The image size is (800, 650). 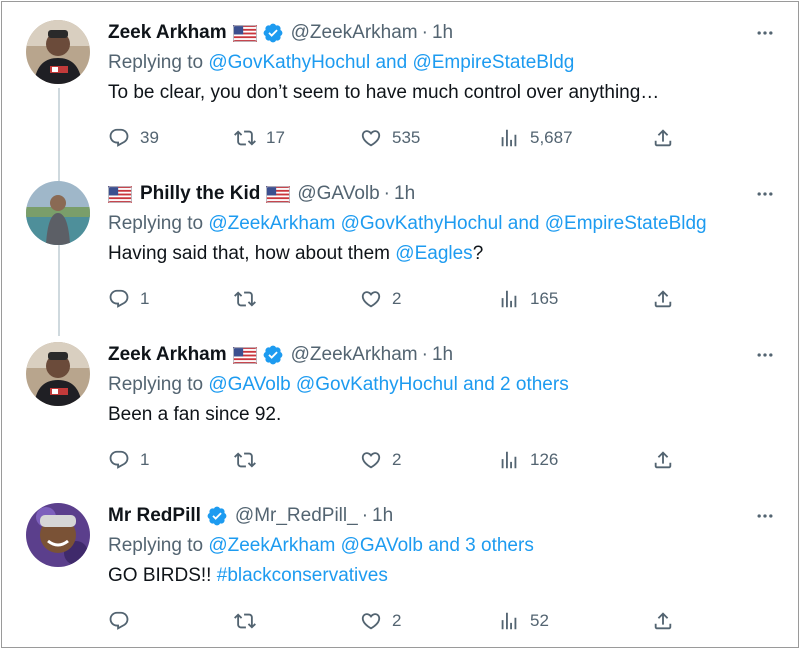 What do you see at coordinates (539, 620) in the screenshot?
I see `view-count: 52` at bounding box center [539, 620].